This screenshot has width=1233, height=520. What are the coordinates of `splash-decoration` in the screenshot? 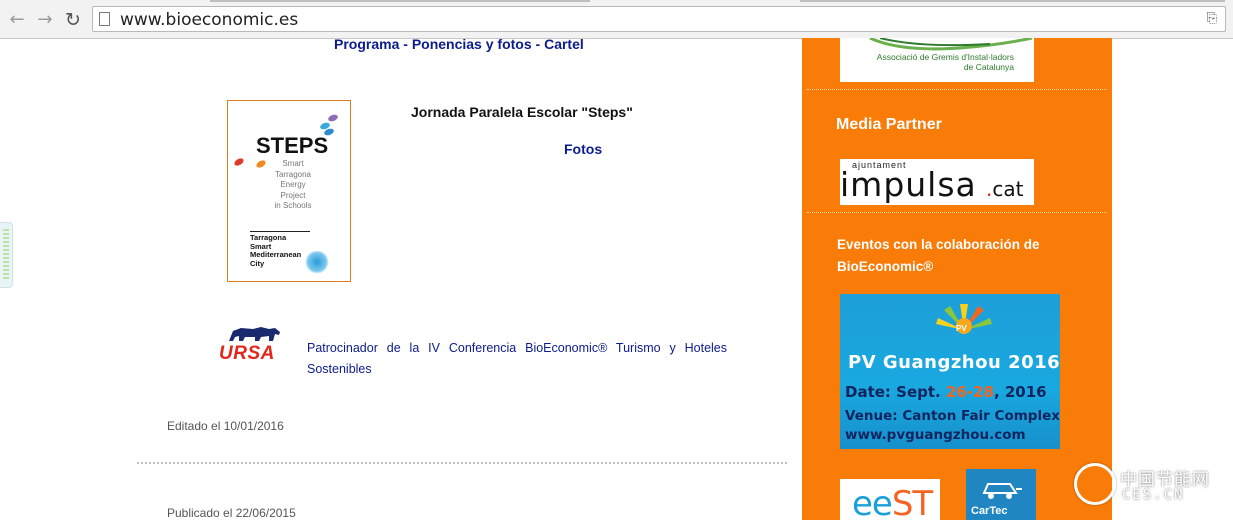 It's located at (317, 262).